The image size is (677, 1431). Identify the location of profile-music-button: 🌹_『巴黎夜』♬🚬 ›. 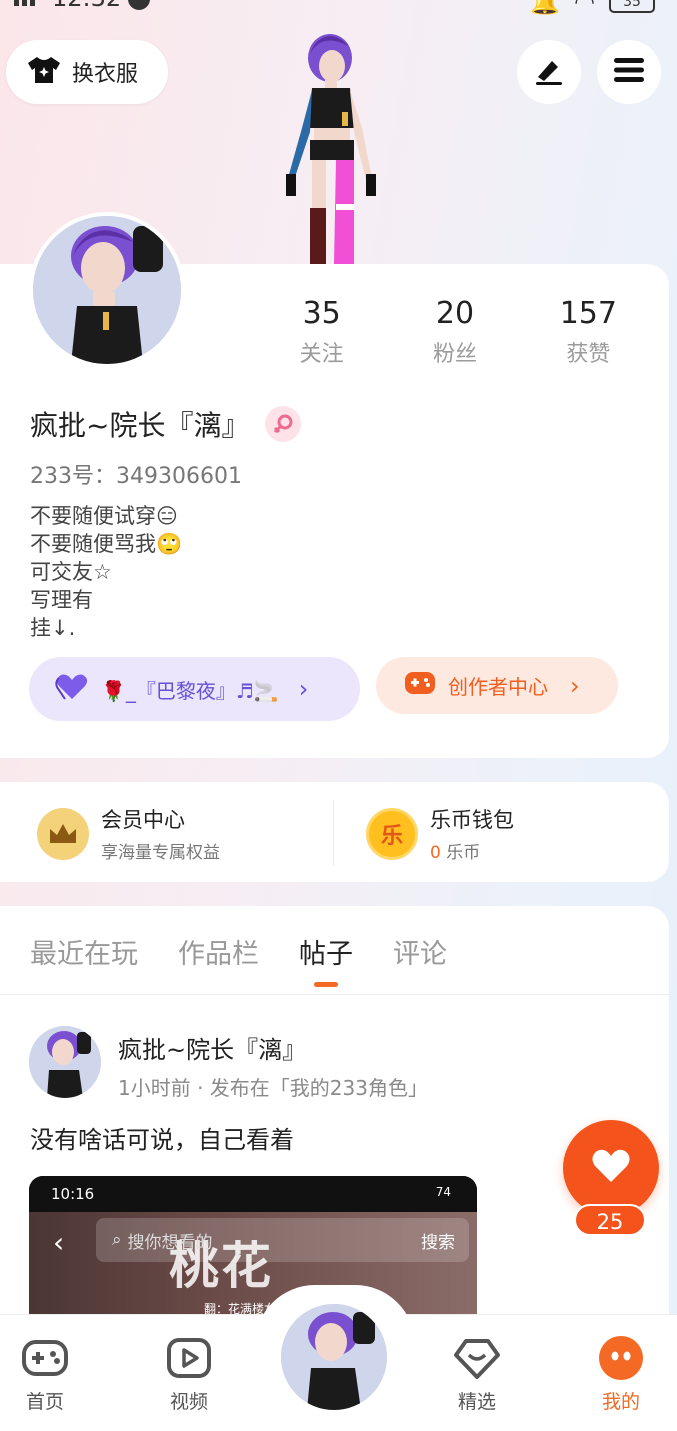
(194, 689).